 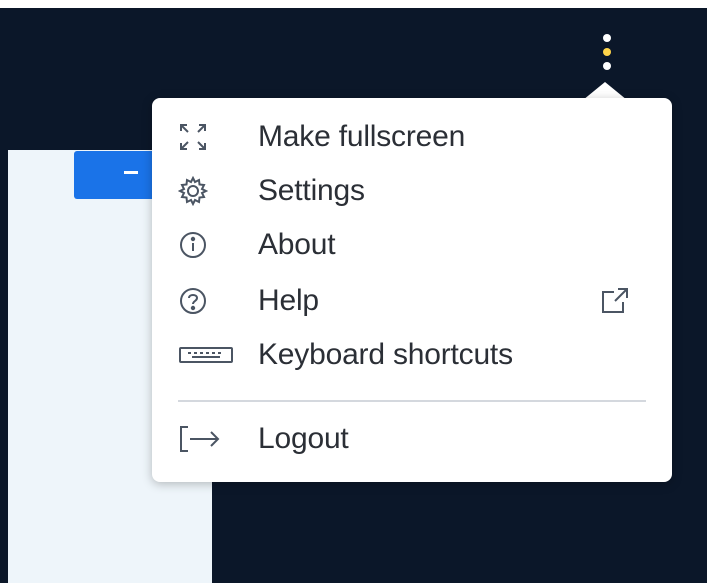 I want to click on top-page-strip, so click(x=353, y=4).